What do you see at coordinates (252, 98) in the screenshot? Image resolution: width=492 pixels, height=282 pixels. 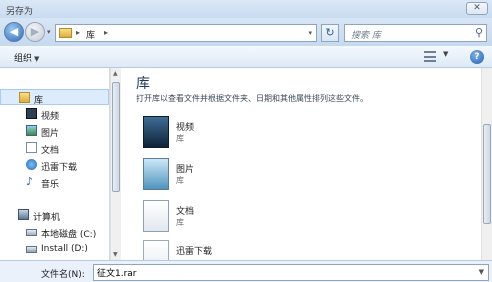 I see `library-description: 打开库以查看文件并根据文件夹、日期和其他属性排列这些文件。` at bounding box center [252, 98].